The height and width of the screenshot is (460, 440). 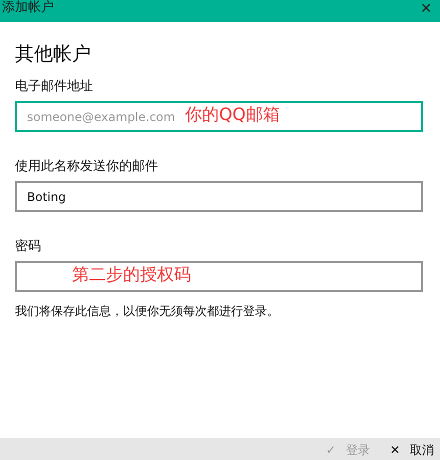 I want to click on annotation-text: 你的QQ邮箱, so click(x=232, y=115).